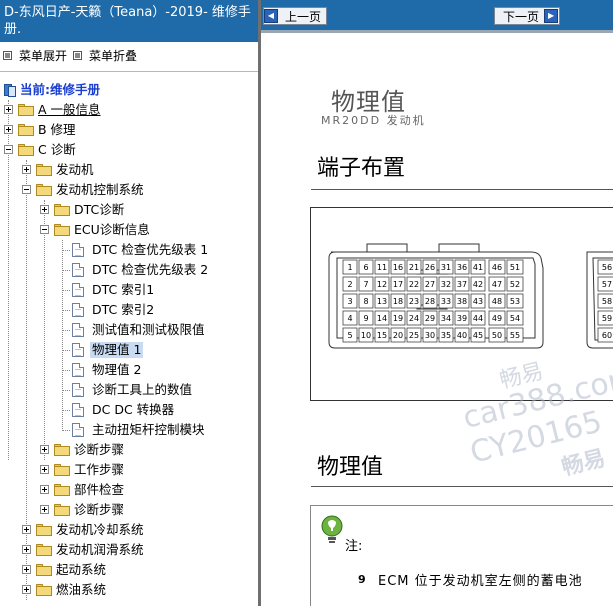 This screenshot has width=613, height=606. Describe the element at coordinates (112, 230) in the screenshot. I see `tree-item-label: ECU诊断信息` at that location.